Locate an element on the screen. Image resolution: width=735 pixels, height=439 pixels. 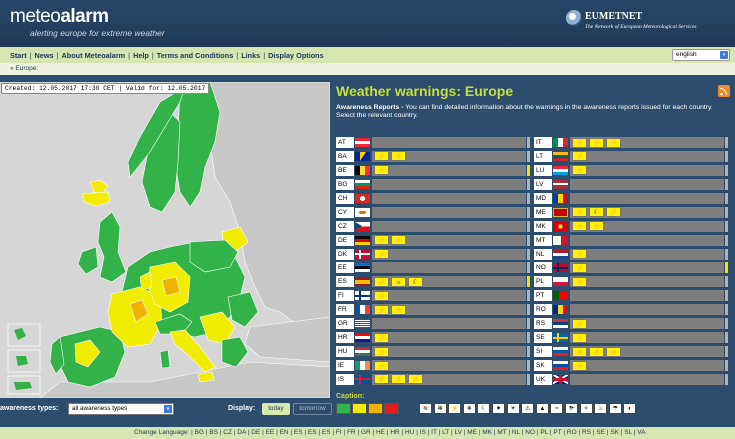
country-row-dk: DK ⚡ is located at coordinates (433, 254).